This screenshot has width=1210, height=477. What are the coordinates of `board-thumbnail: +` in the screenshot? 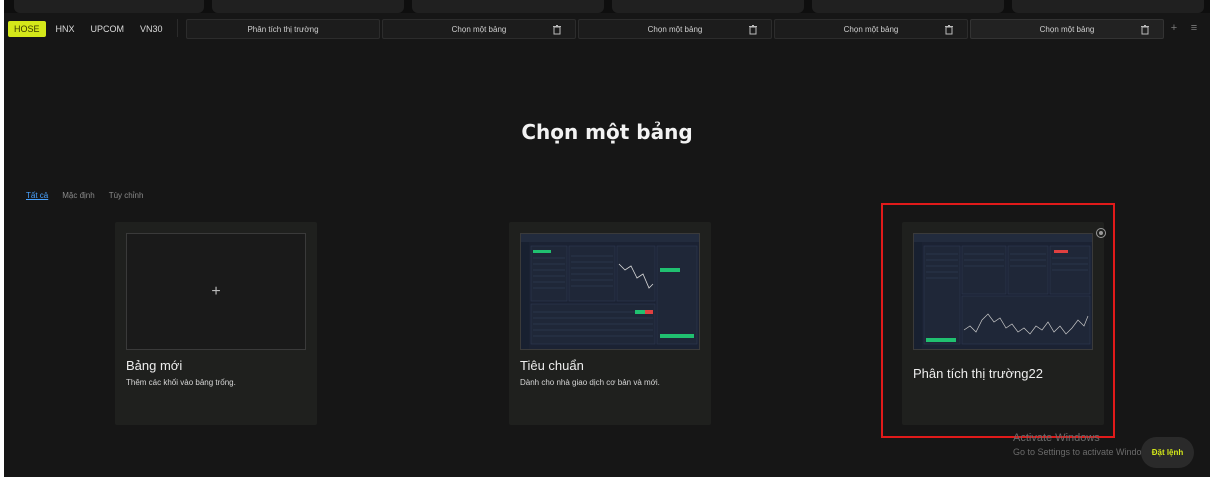 It's located at (216, 291).